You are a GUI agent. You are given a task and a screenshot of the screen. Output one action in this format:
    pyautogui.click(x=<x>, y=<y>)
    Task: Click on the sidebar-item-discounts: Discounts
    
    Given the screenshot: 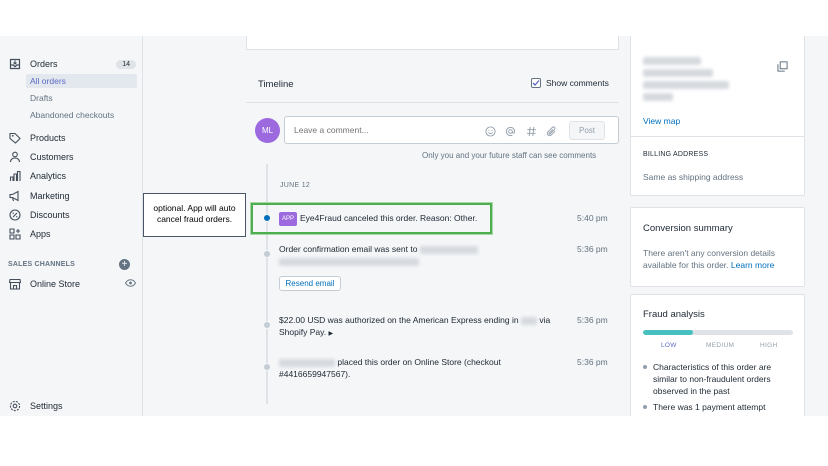 What is the action you would take?
    pyautogui.click(x=39, y=215)
    